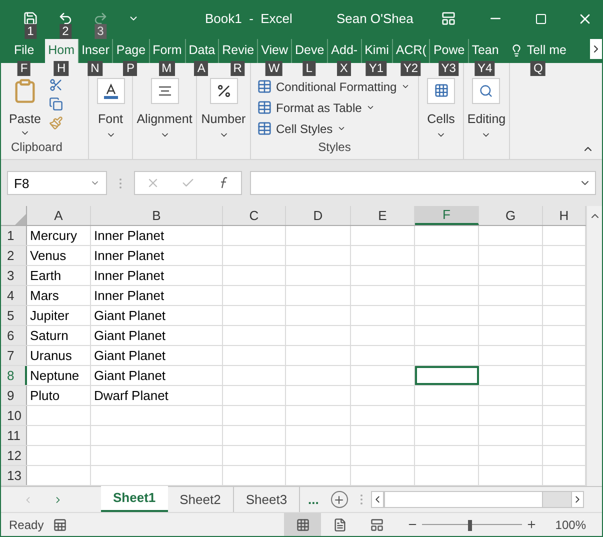  Describe the element at coordinates (447, 216) in the screenshot. I see `column-header: F` at that location.